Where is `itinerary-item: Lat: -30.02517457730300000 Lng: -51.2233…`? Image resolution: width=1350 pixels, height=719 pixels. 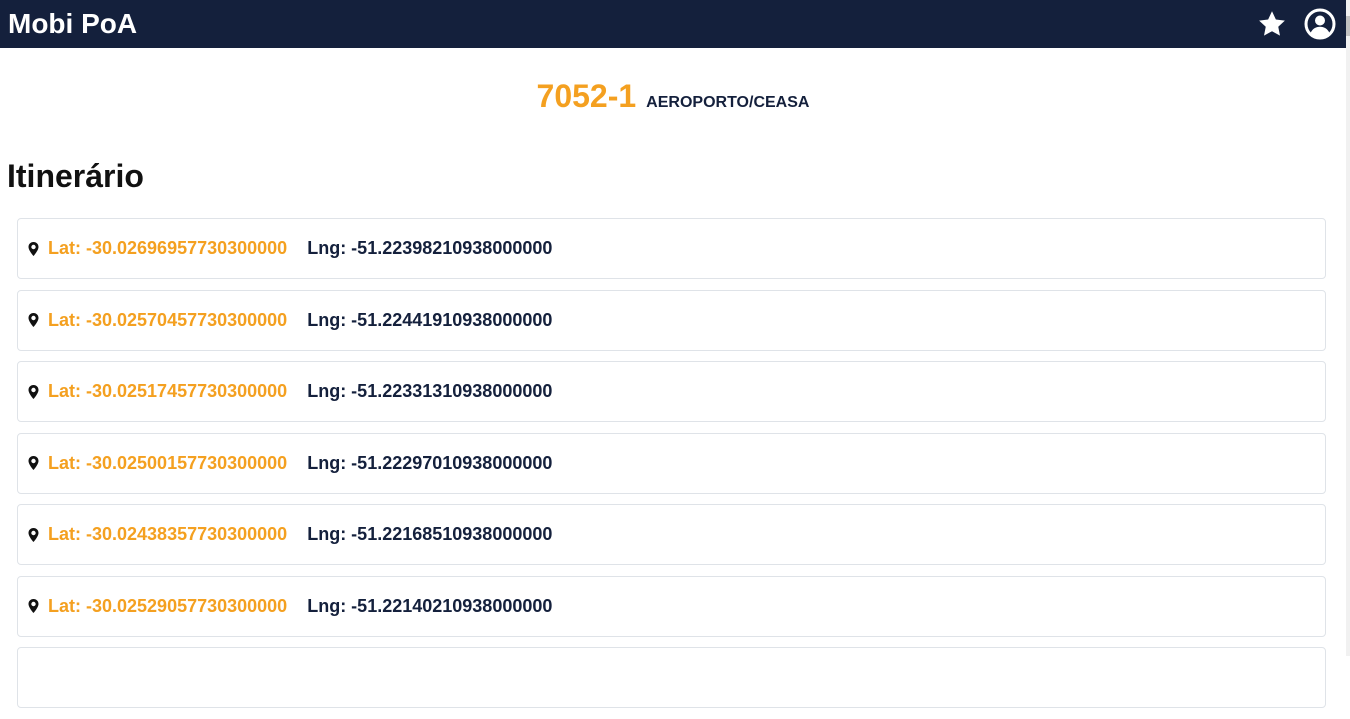
itinerary-item: Lat: -30.02517457730300000 Lng: -51.2233… is located at coordinates (671, 391).